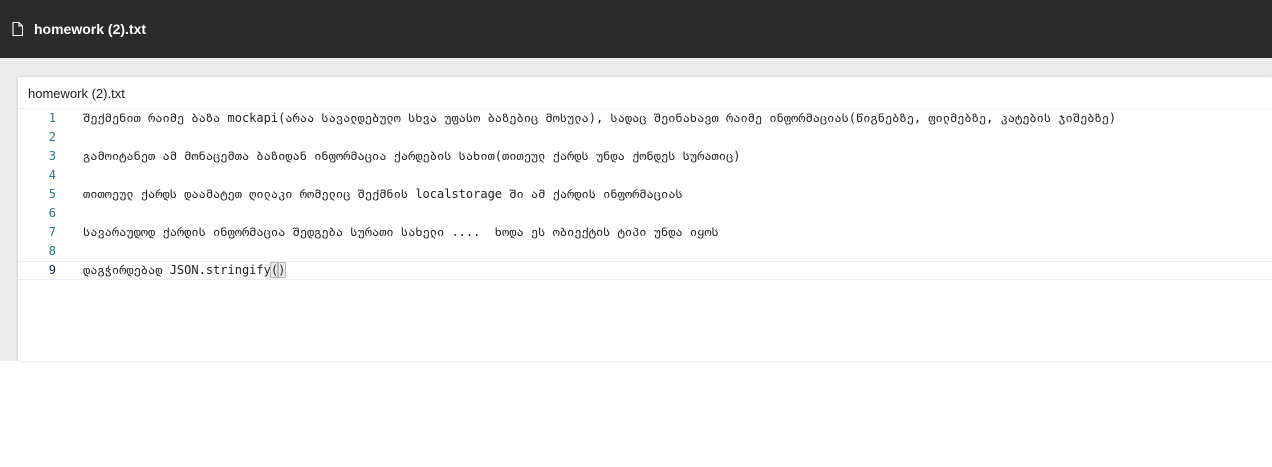 The height and width of the screenshot is (467, 1272). I want to click on line-number: 6, so click(52, 213).